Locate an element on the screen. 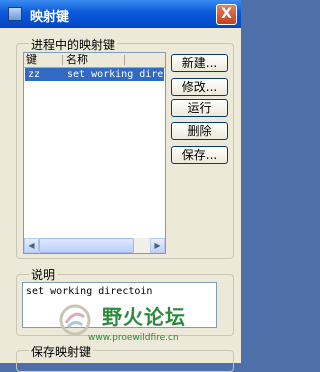 Image resolution: width=320 pixels, height=372 pixels. delete-button: 删除 is located at coordinates (199, 131).